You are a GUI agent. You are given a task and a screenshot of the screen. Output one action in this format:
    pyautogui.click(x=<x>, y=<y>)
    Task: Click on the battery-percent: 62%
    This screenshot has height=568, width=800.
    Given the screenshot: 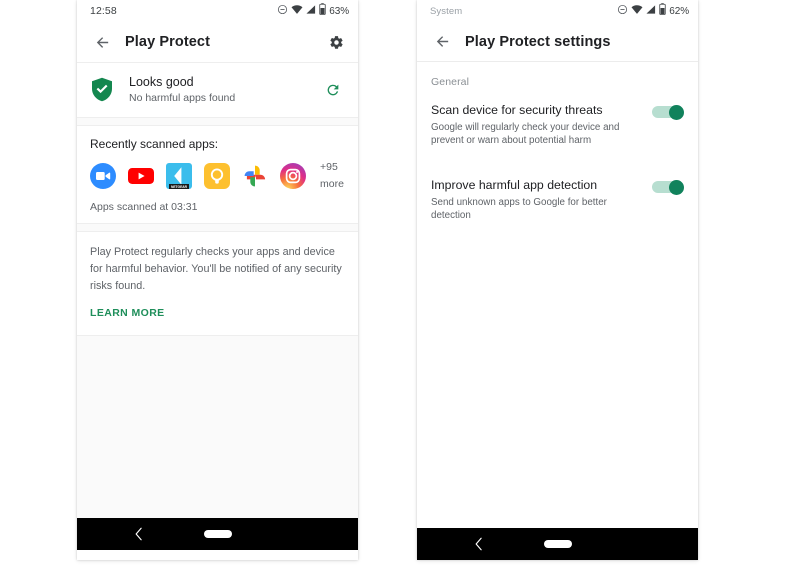 What is the action you would take?
    pyautogui.click(x=679, y=11)
    